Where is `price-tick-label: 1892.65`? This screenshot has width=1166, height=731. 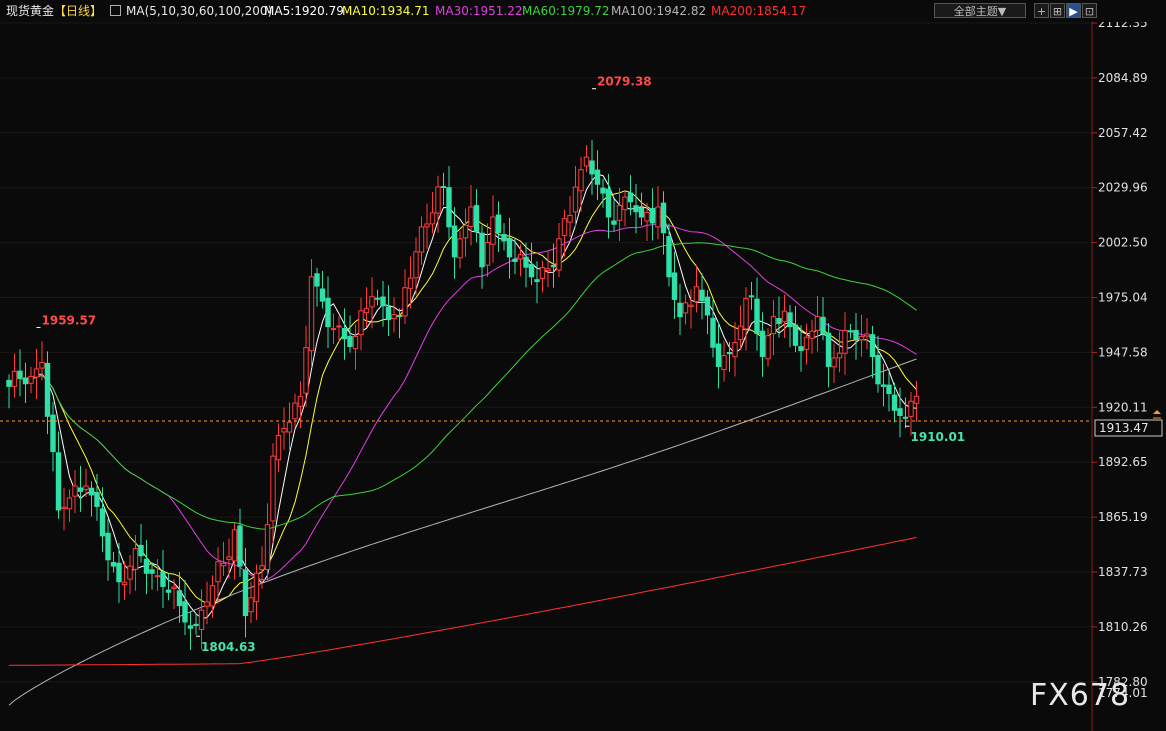 price-tick-label: 1892.65 is located at coordinates (1123, 462).